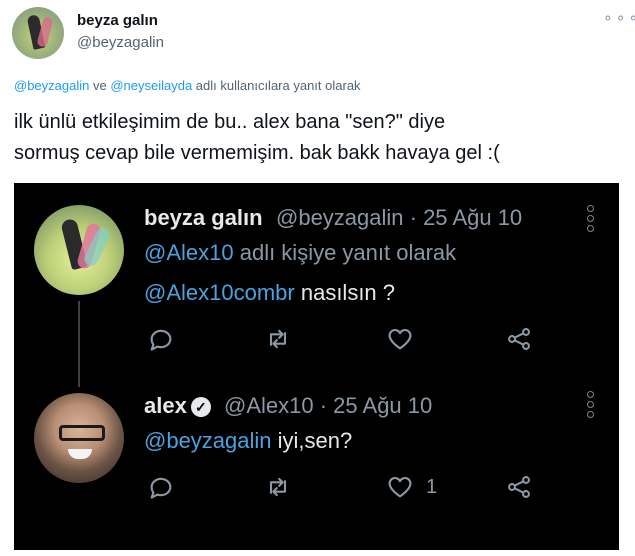  I want to click on screenshot-tweet-text-1: @Alex10combr nasılsın ?, so click(269, 293).